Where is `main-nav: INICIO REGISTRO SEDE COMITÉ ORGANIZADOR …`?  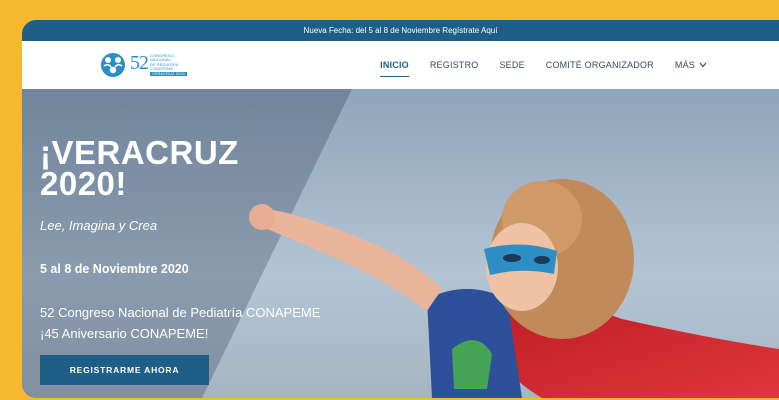
main-nav: INICIO REGISTRO SEDE COMITÉ ORGANIZADOR … is located at coordinates (579, 65).